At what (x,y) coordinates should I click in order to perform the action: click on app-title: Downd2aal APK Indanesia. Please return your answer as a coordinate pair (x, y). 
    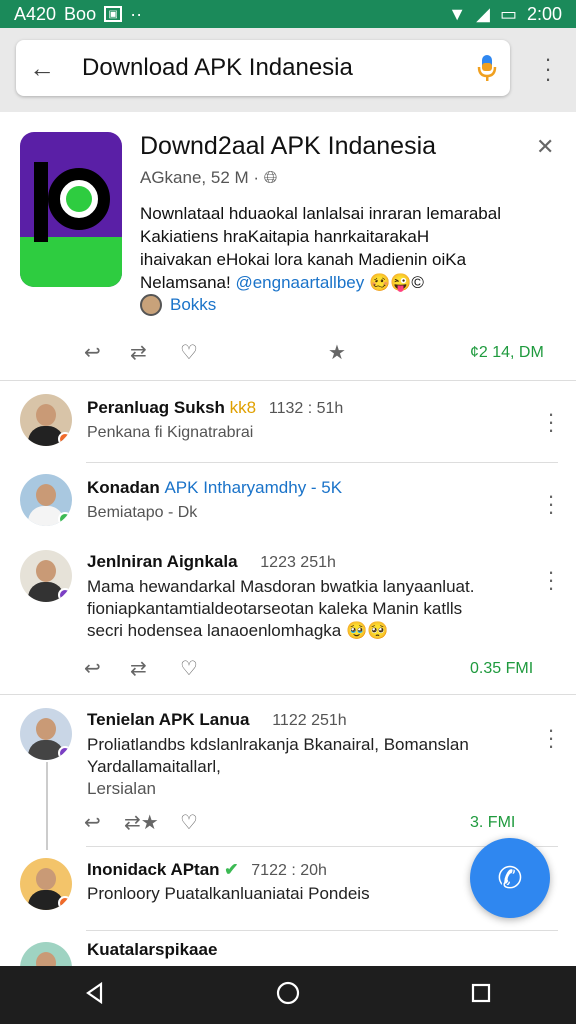
    Looking at the image, I should click on (288, 146).